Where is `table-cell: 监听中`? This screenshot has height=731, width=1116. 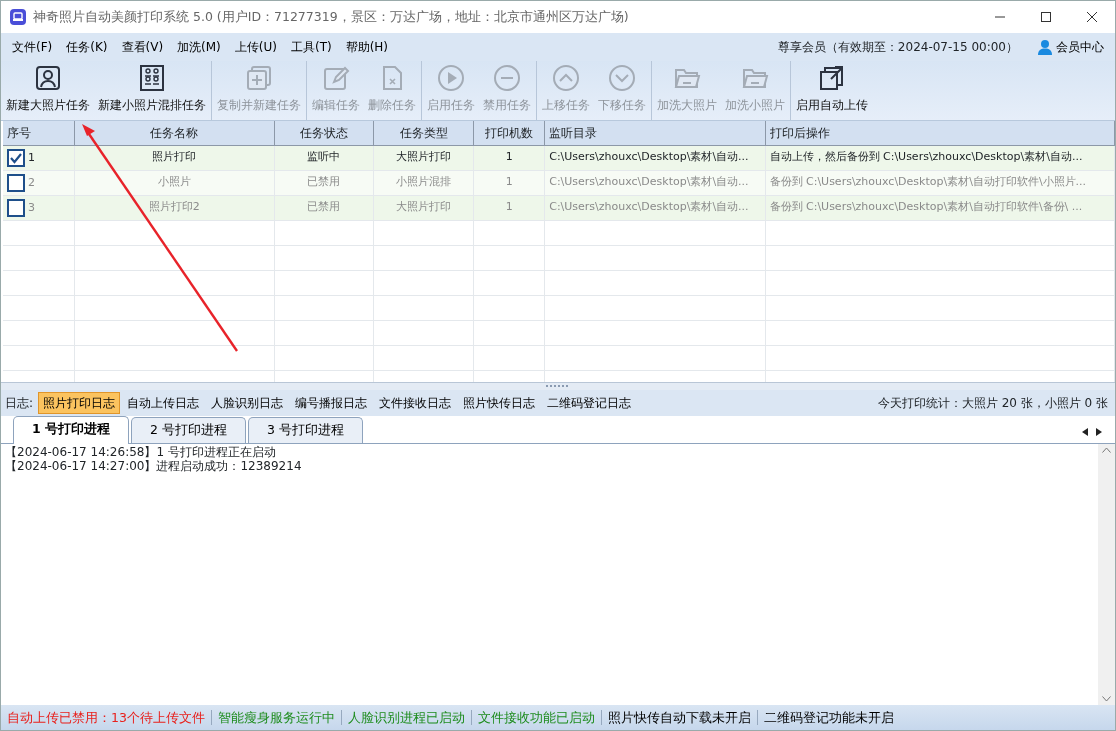 table-cell: 监听中 is located at coordinates (324, 157).